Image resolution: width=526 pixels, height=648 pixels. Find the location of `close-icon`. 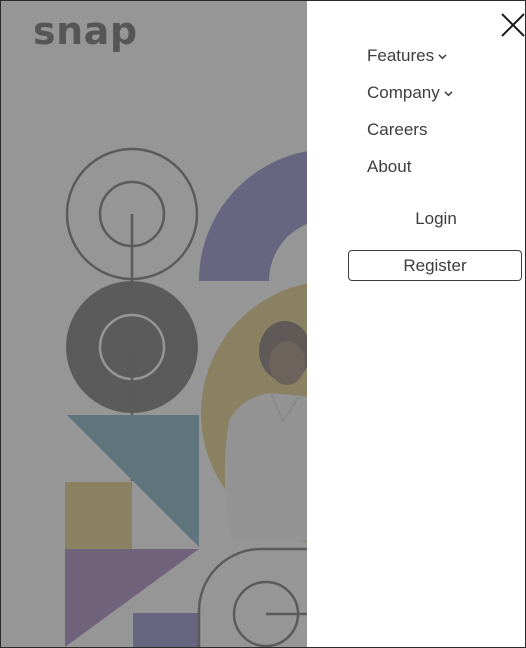

close-icon is located at coordinates (512, 25).